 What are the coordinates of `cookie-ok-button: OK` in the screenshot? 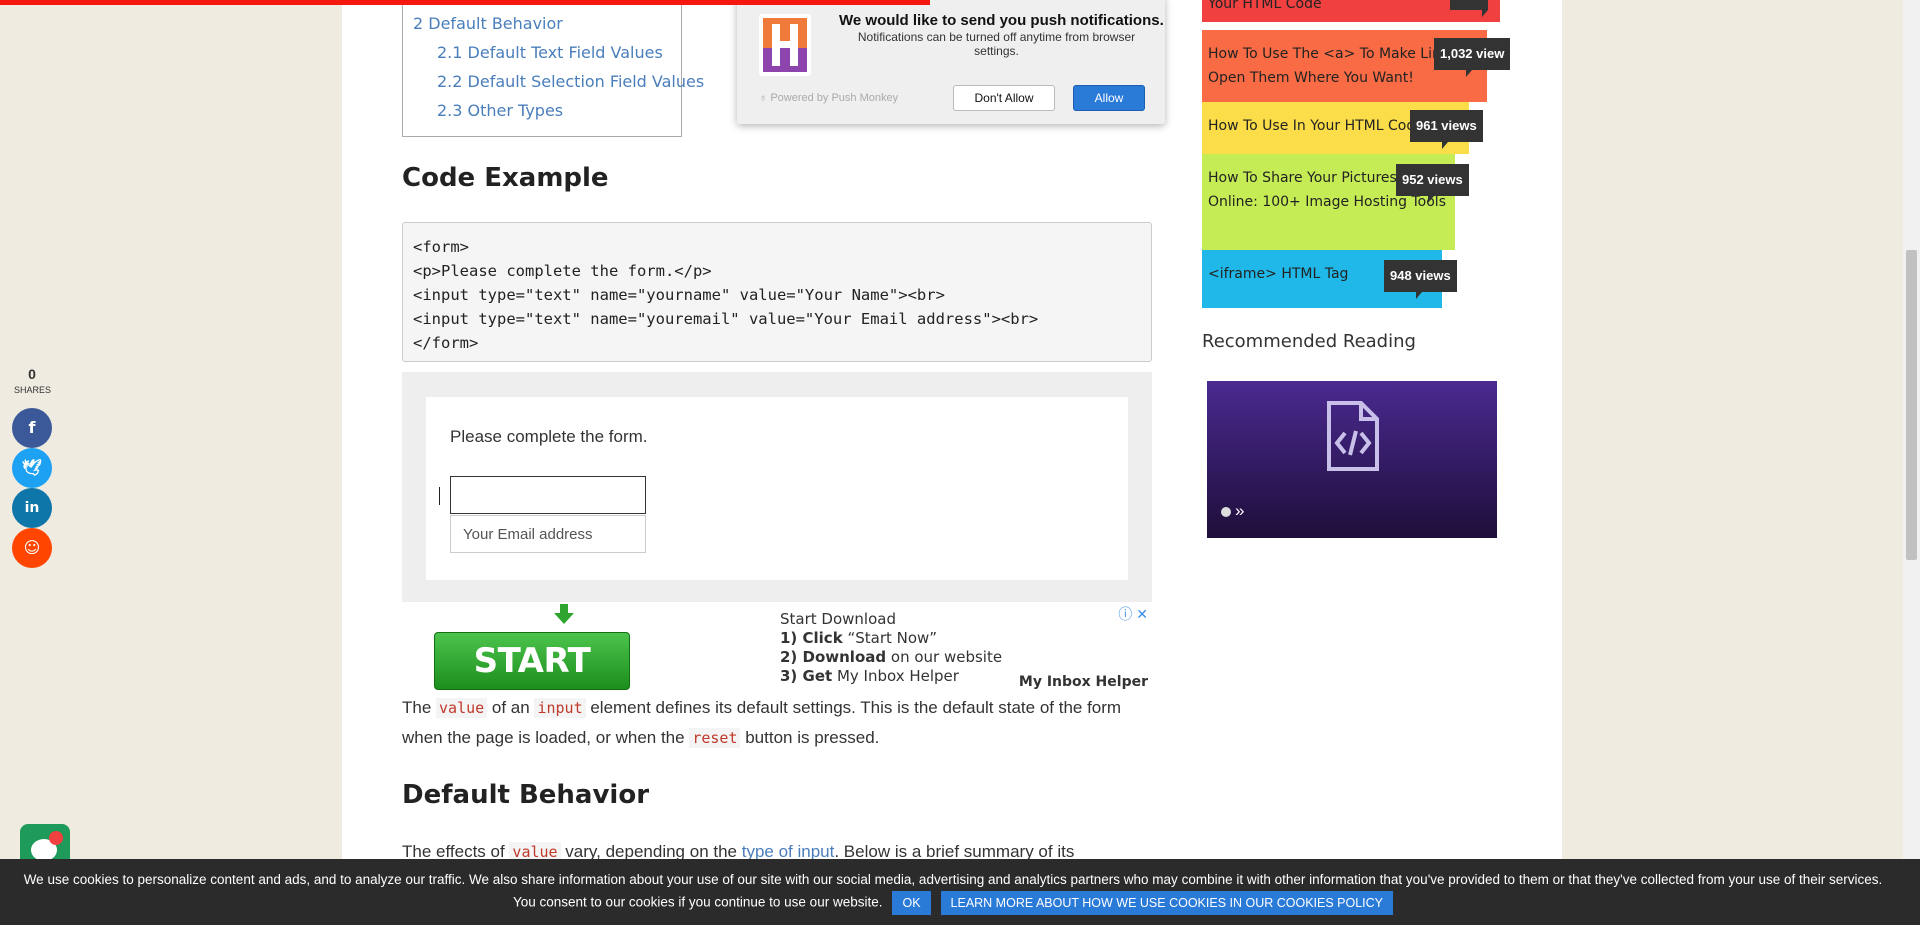 It's located at (911, 903).